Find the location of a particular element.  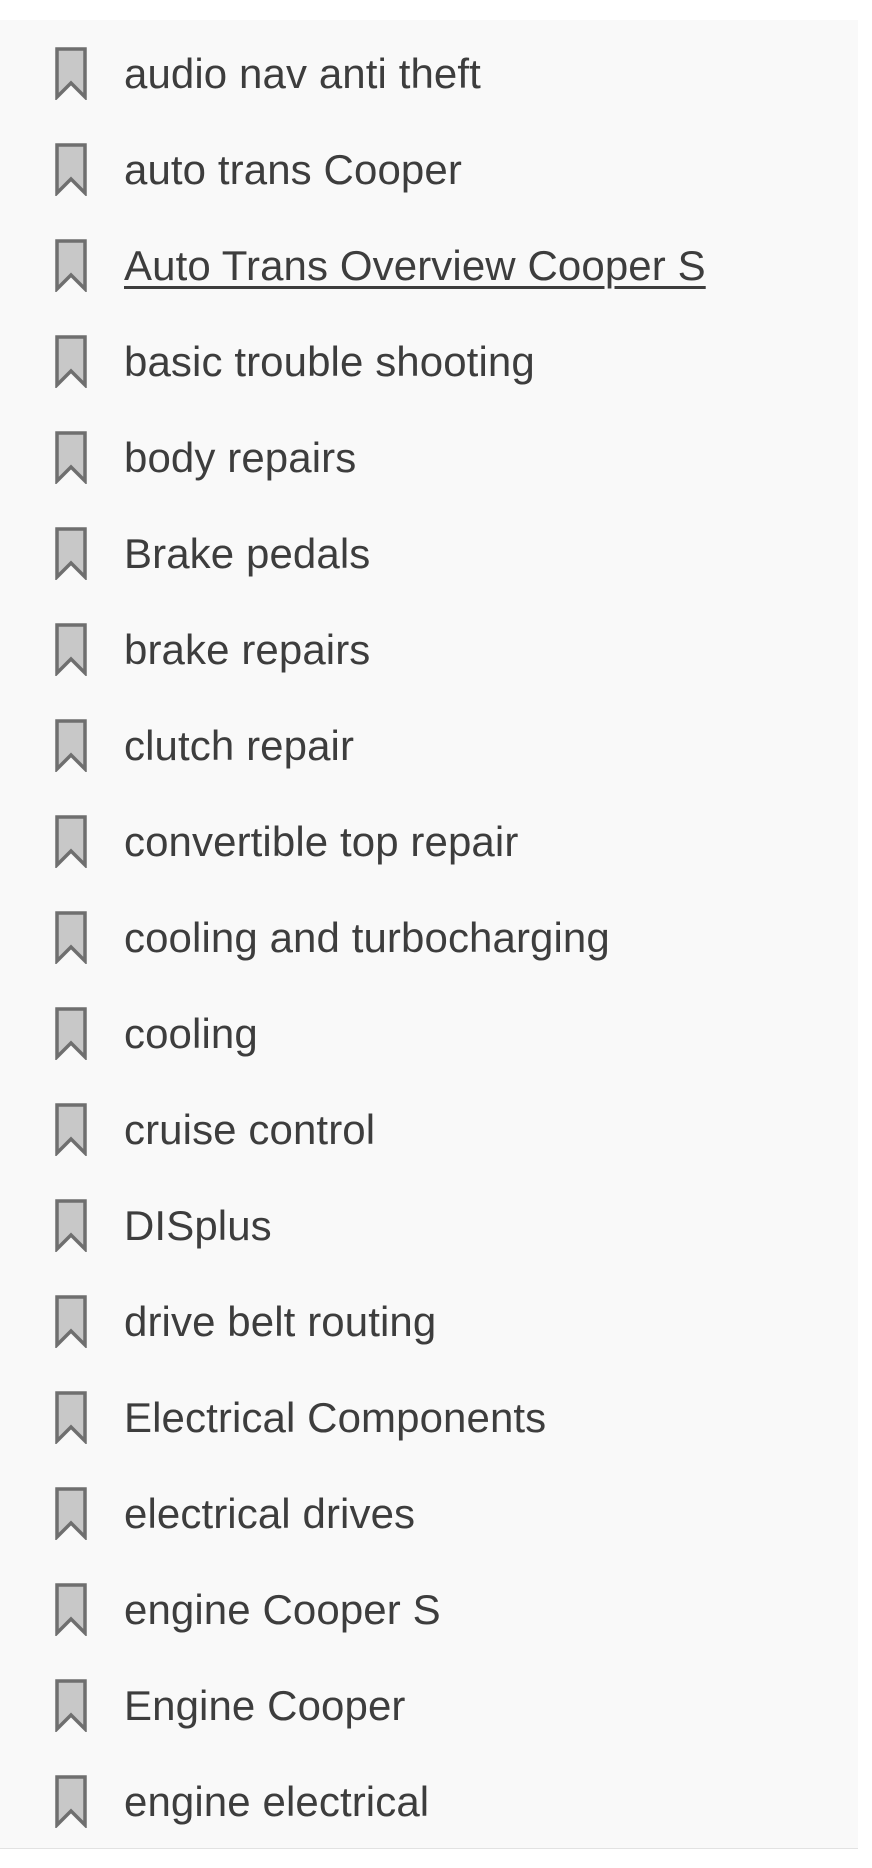

bookmark-item: Electrical Components is located at coordinates (429, 1418).